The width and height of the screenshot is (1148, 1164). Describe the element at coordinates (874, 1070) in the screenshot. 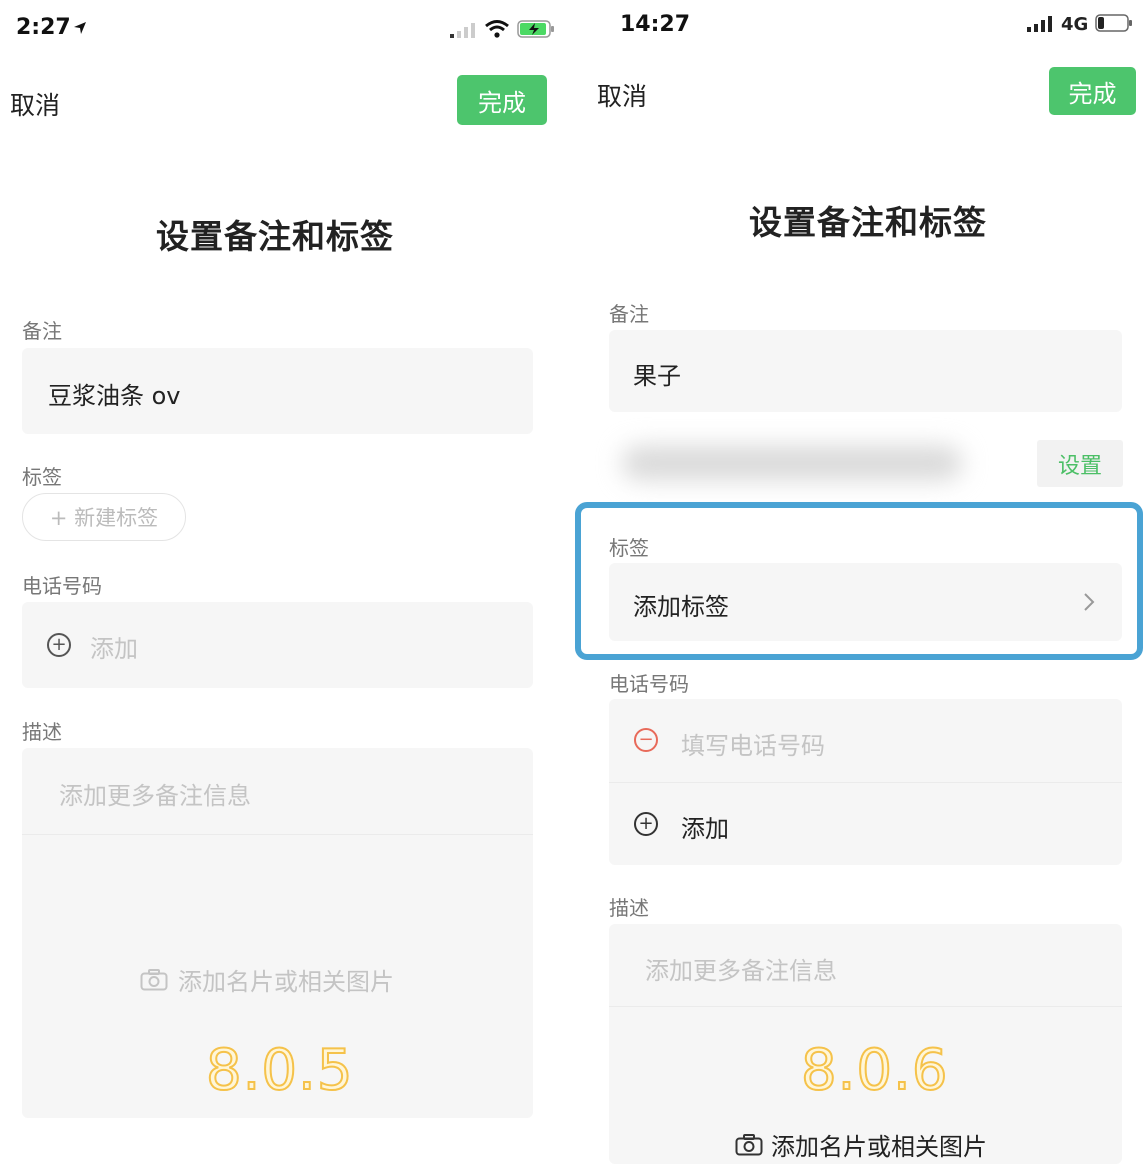

I see `version-label: 8.0.6` at that location.